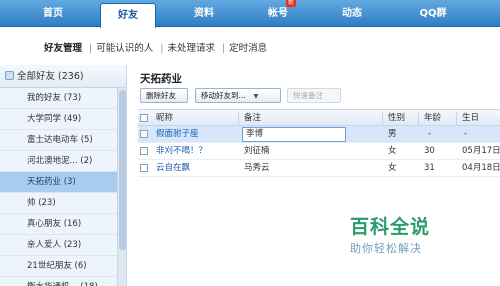  Describe the element at coordinates (481, 168) in the screenshot. I see `friend-birthday: 04月18日` at that location.